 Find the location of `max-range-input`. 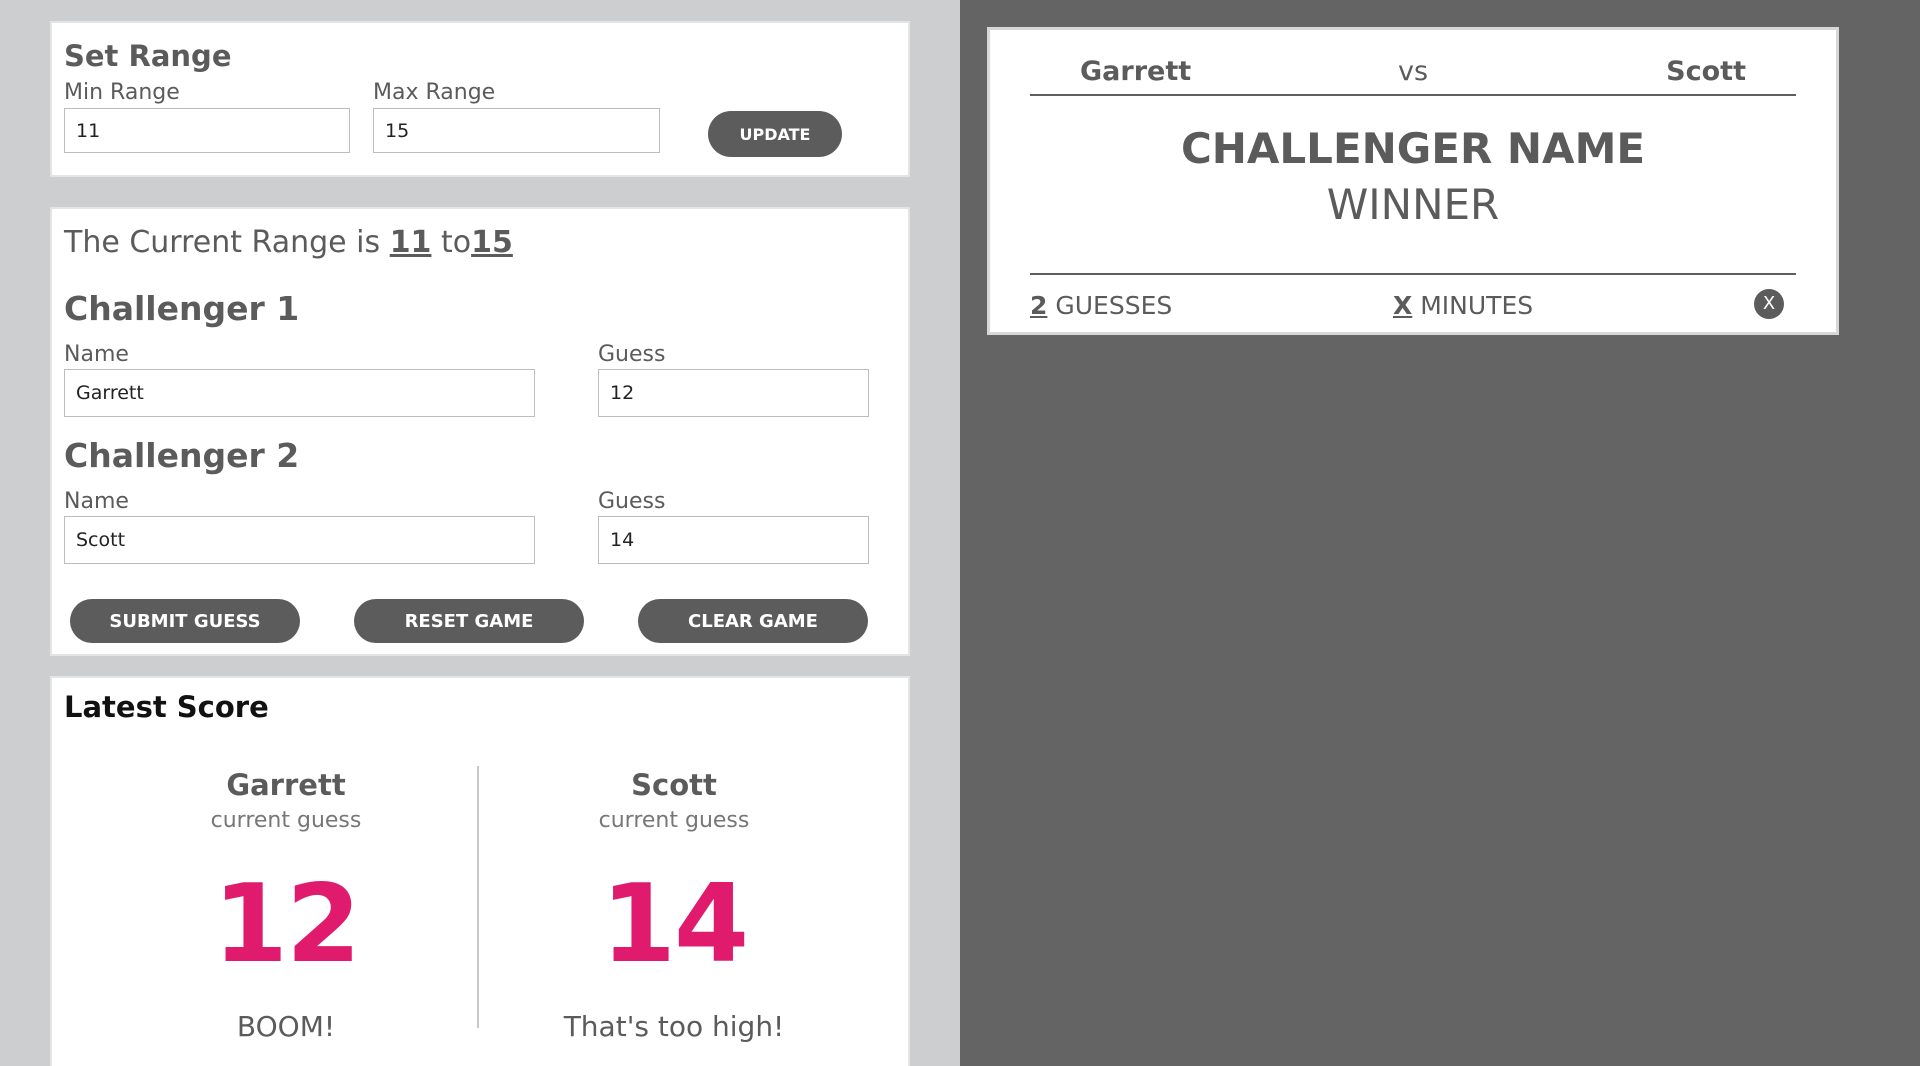

max-range-input is located at coordinates (516, 130).